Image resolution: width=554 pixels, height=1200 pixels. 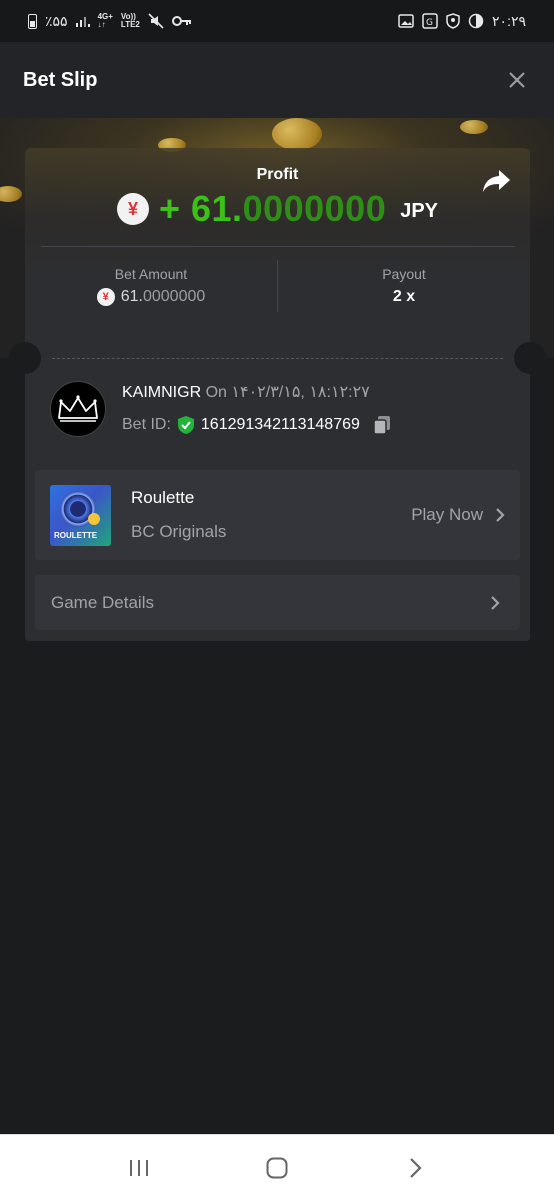 What do you see at coordinates (56, 20) in the screenshot?
I see `battery-percent: ٪۵۵` at bounding box center [56, 20].